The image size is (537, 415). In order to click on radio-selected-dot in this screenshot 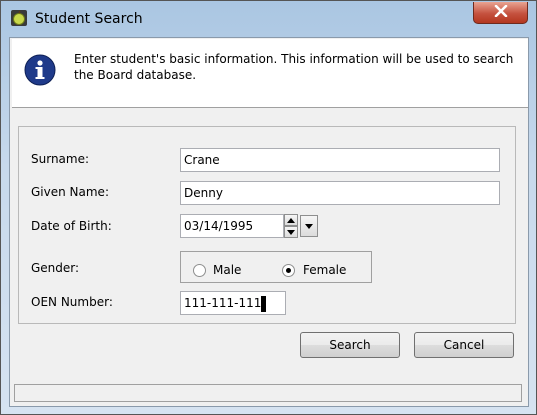, I will do `click(288, 270)`.